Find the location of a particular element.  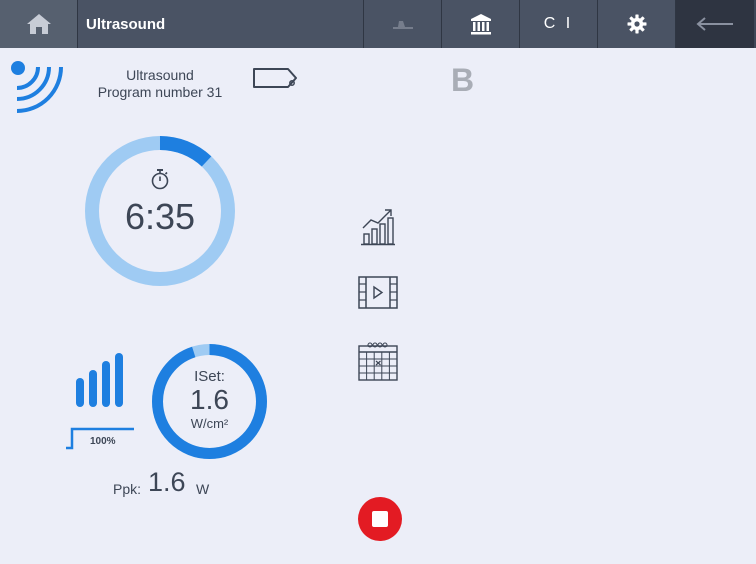

back-arrow-icon is located at coordinates (714, 24).